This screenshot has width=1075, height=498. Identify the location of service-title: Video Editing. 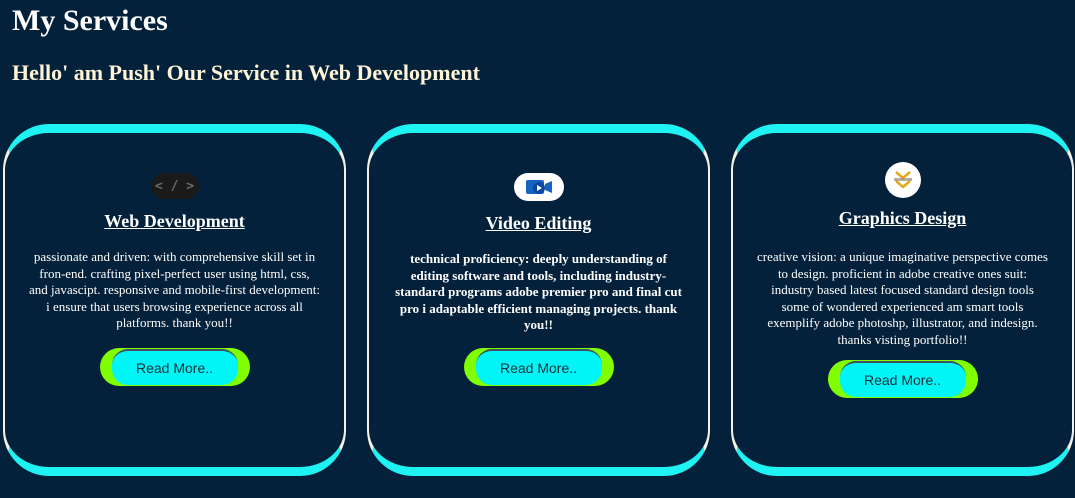
(538, 223).